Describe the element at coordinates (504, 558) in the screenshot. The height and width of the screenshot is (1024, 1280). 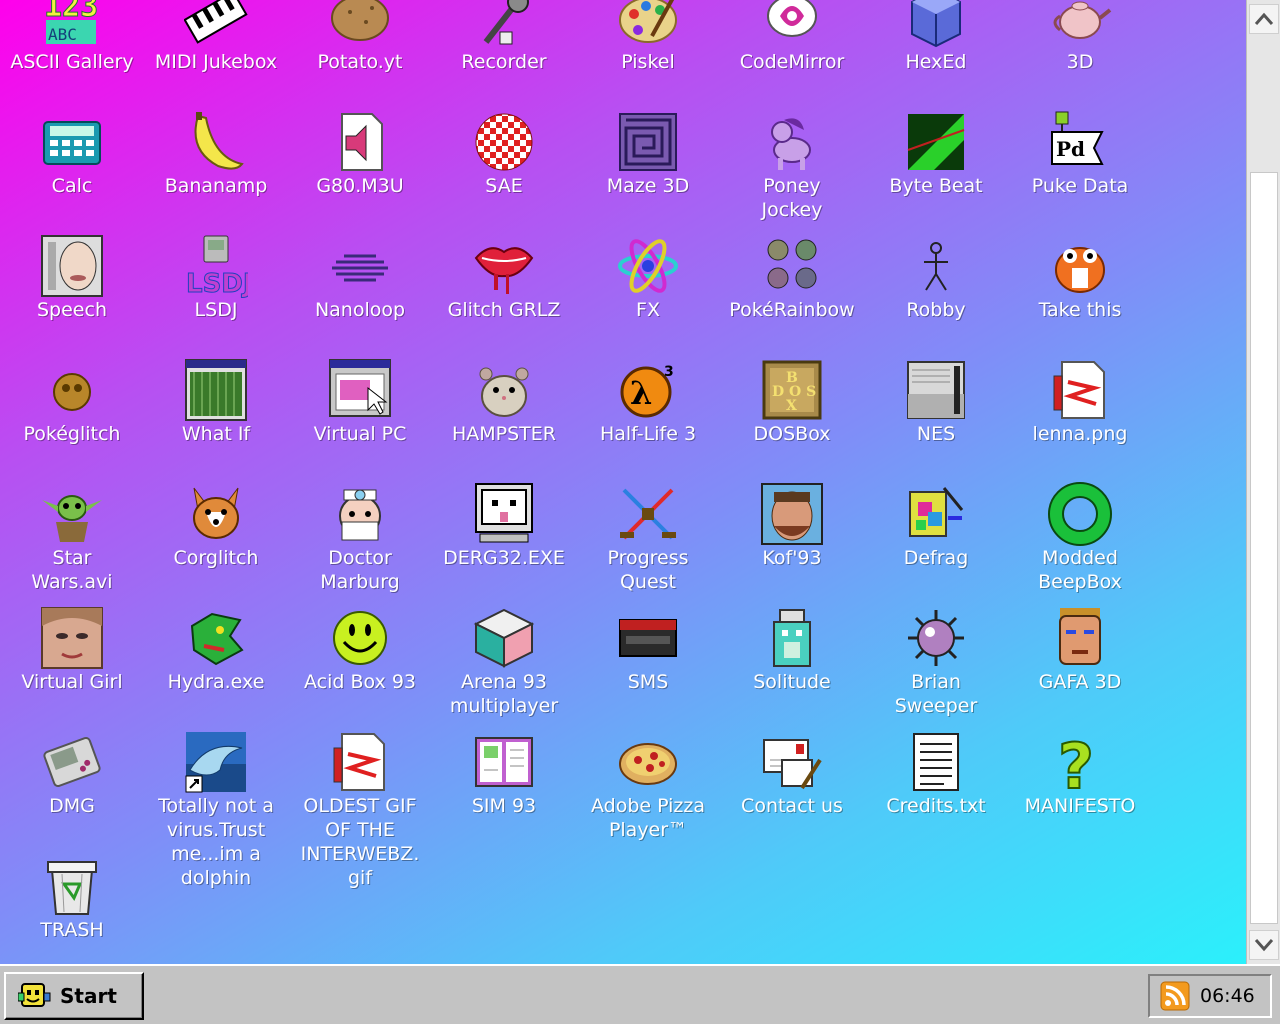
I see `desktop-icon-label: DERG32.EXE` at that location.